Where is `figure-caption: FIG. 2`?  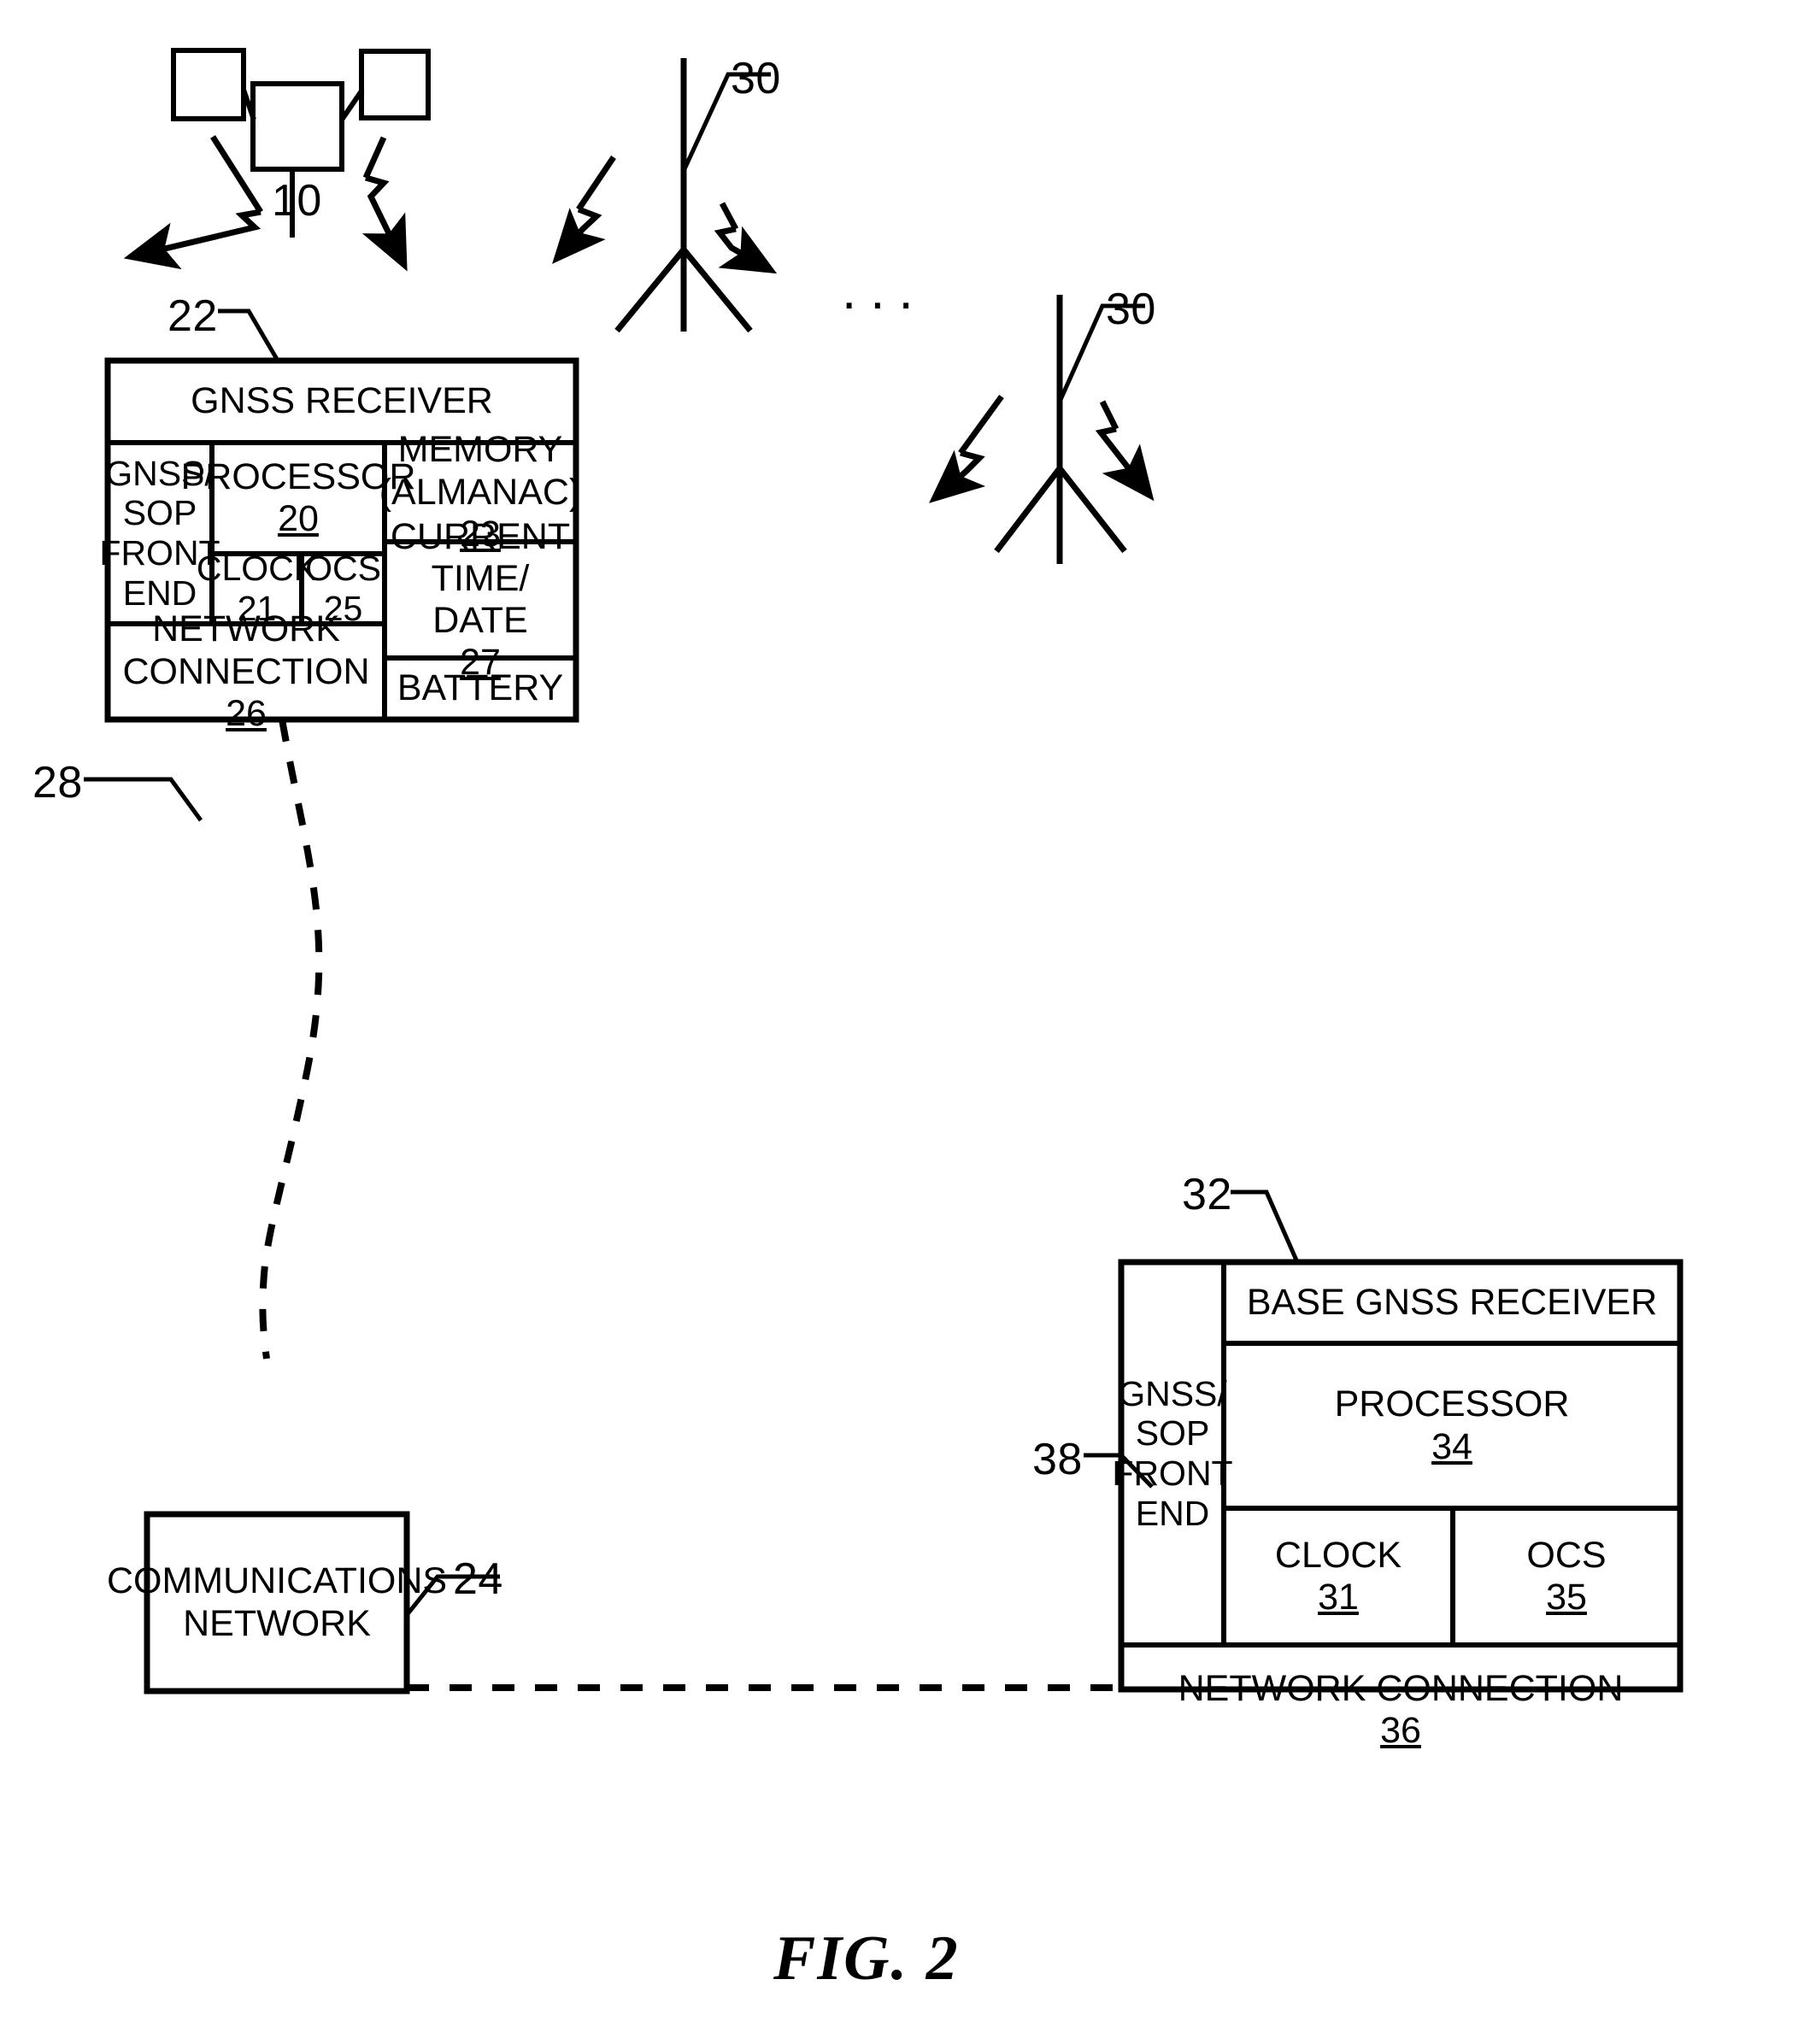
figure-caption: FIG. 2 is located at coordinates (867, 1959).